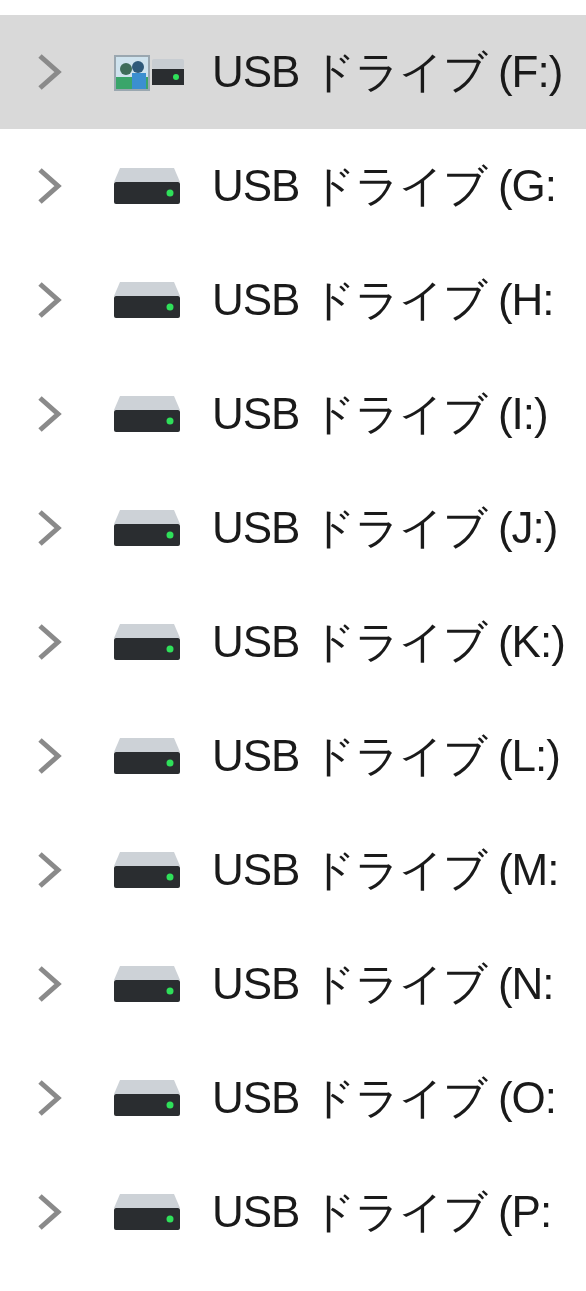  I want to click on drive-label: USB ドライブ (N:, so click(383, 983).